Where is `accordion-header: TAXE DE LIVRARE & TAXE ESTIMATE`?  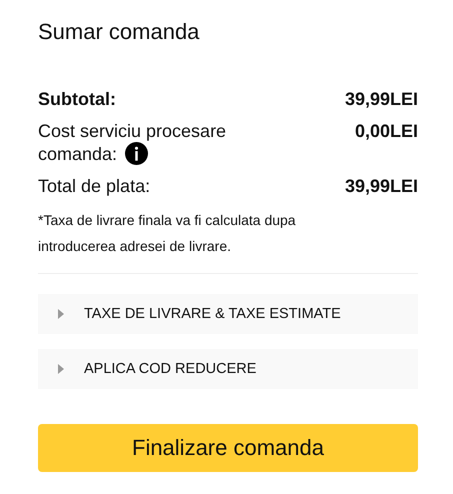 accordion-header: TAXE DE LIVRARE & TAXE ESTIMATE is located at coordinates (228, 314).